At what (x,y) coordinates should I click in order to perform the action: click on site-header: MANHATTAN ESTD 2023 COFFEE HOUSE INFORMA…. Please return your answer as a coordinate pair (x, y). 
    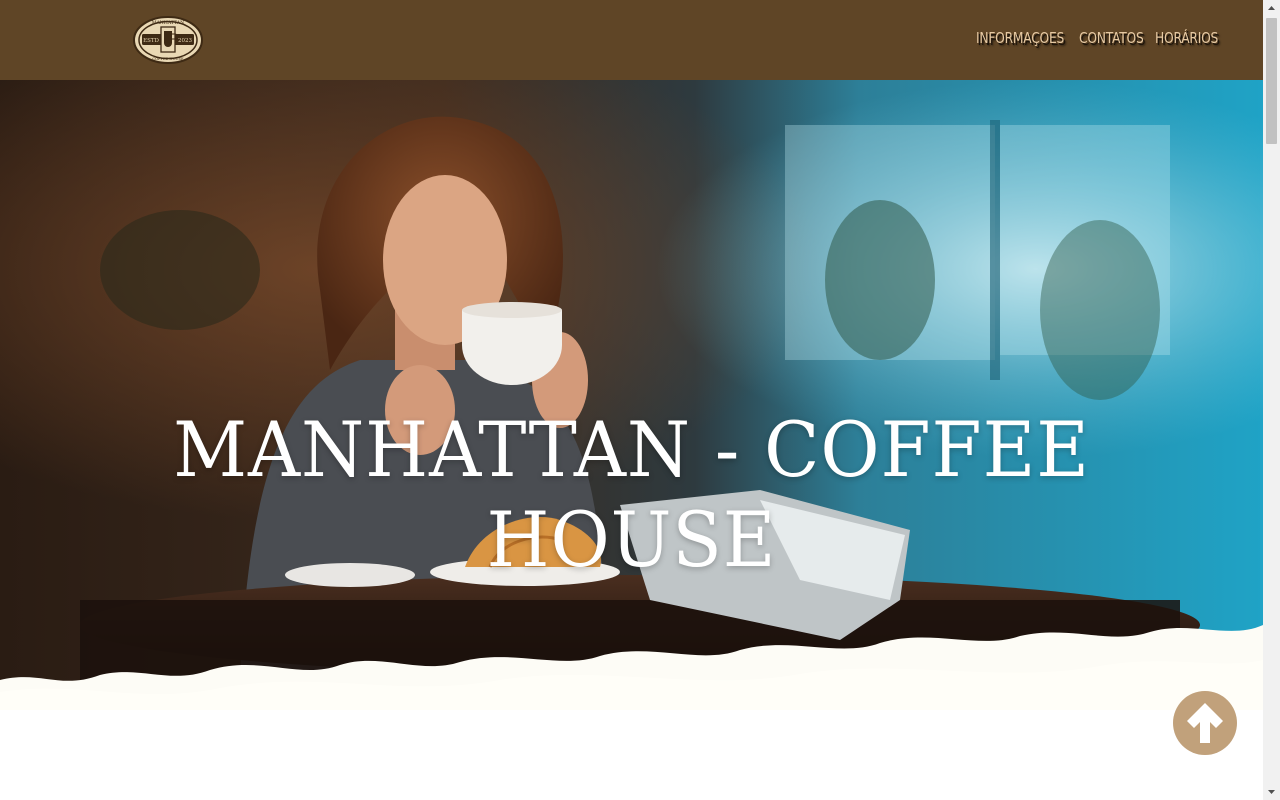
    Looking at the image, I should click on (631, 40).